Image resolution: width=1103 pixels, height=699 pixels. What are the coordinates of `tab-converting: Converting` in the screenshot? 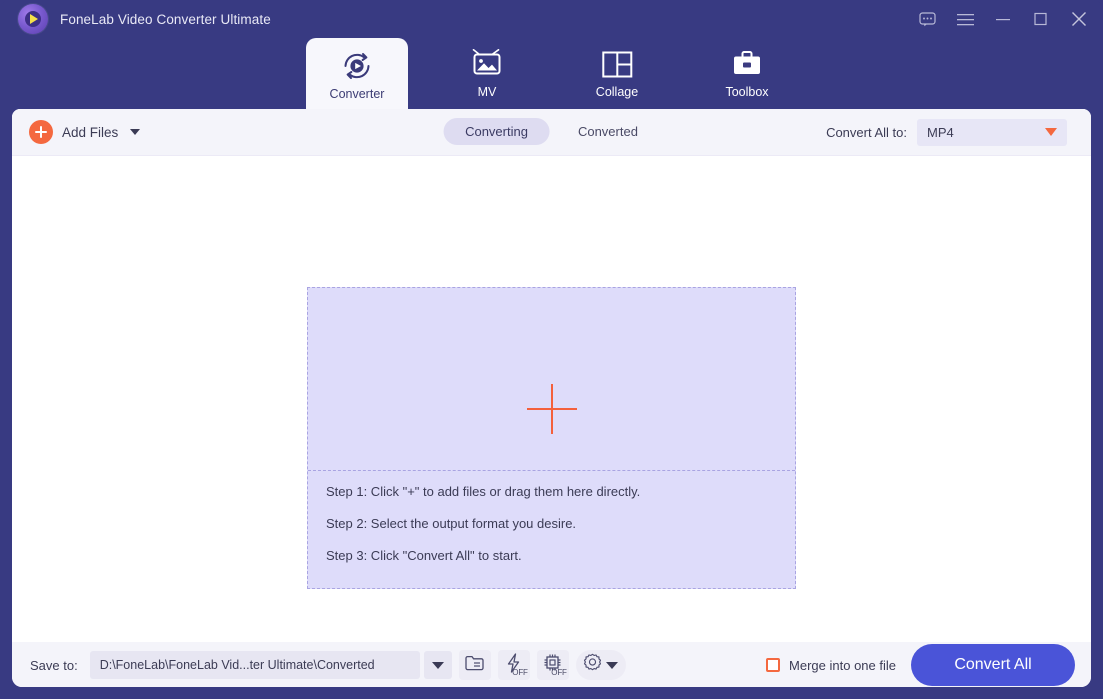 It's located at (496, 131).